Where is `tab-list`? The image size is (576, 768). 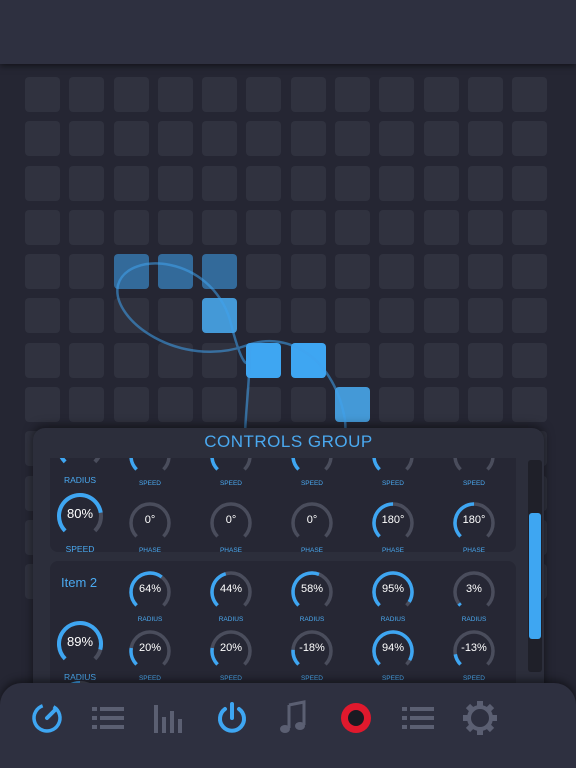
tab-list is located at coordinates (108, 718).